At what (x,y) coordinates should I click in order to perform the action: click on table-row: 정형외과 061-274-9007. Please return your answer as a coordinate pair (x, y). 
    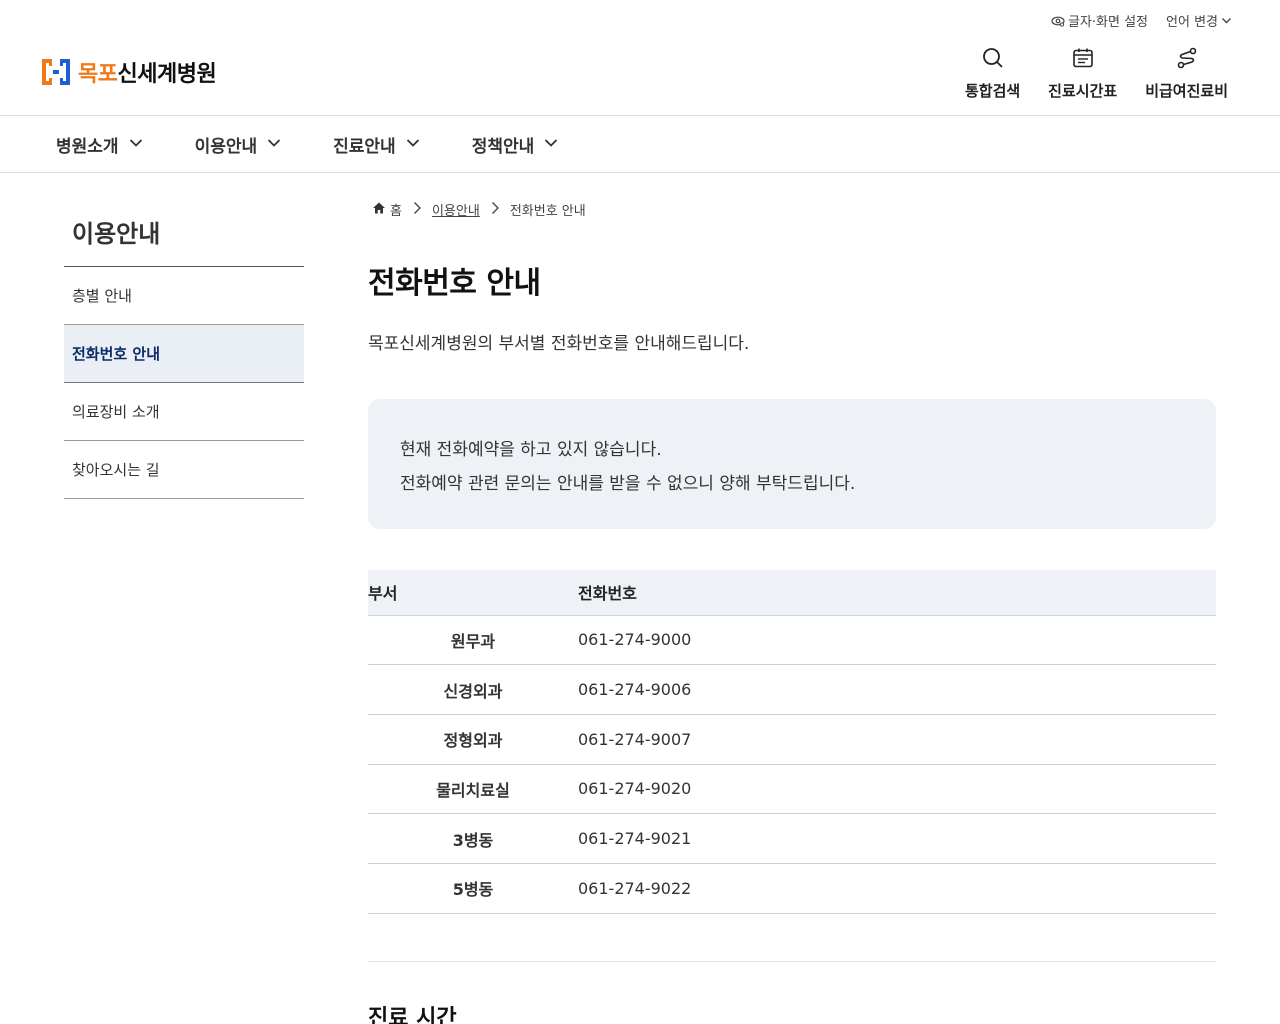
    Looking at the image, I should click on (792, 739).